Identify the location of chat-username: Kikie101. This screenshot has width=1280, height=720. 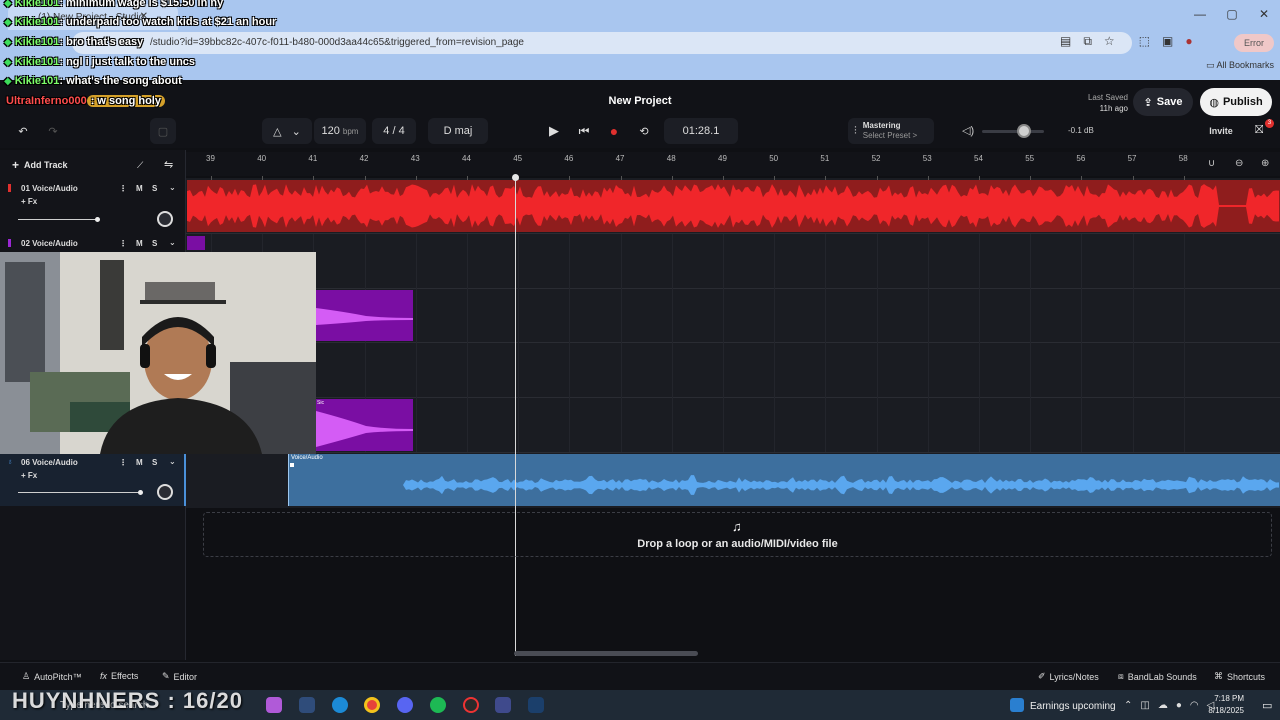
(37, 42).